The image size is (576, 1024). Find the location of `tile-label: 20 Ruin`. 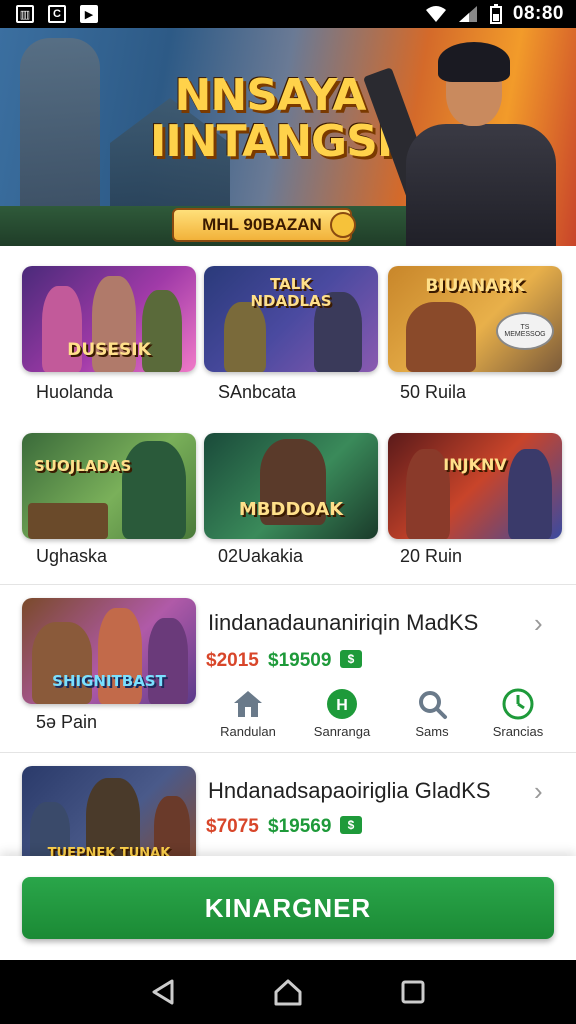

tile-label: 20 Ruin is located at coordinates (431, 556).